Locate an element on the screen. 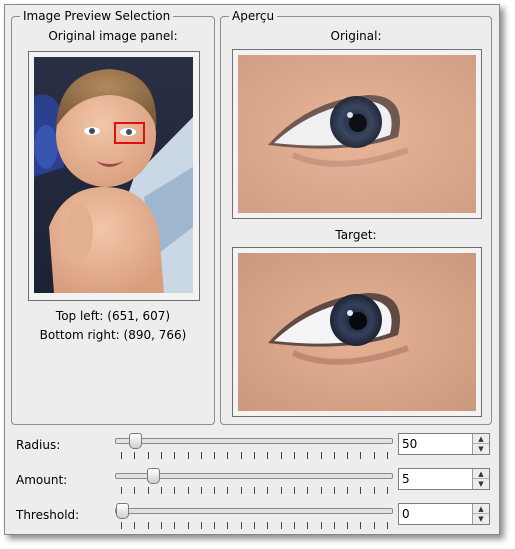 The image size is (515, 549). amount-spin-buttons: ▲ ▼ is located at coordinates (480, 479).